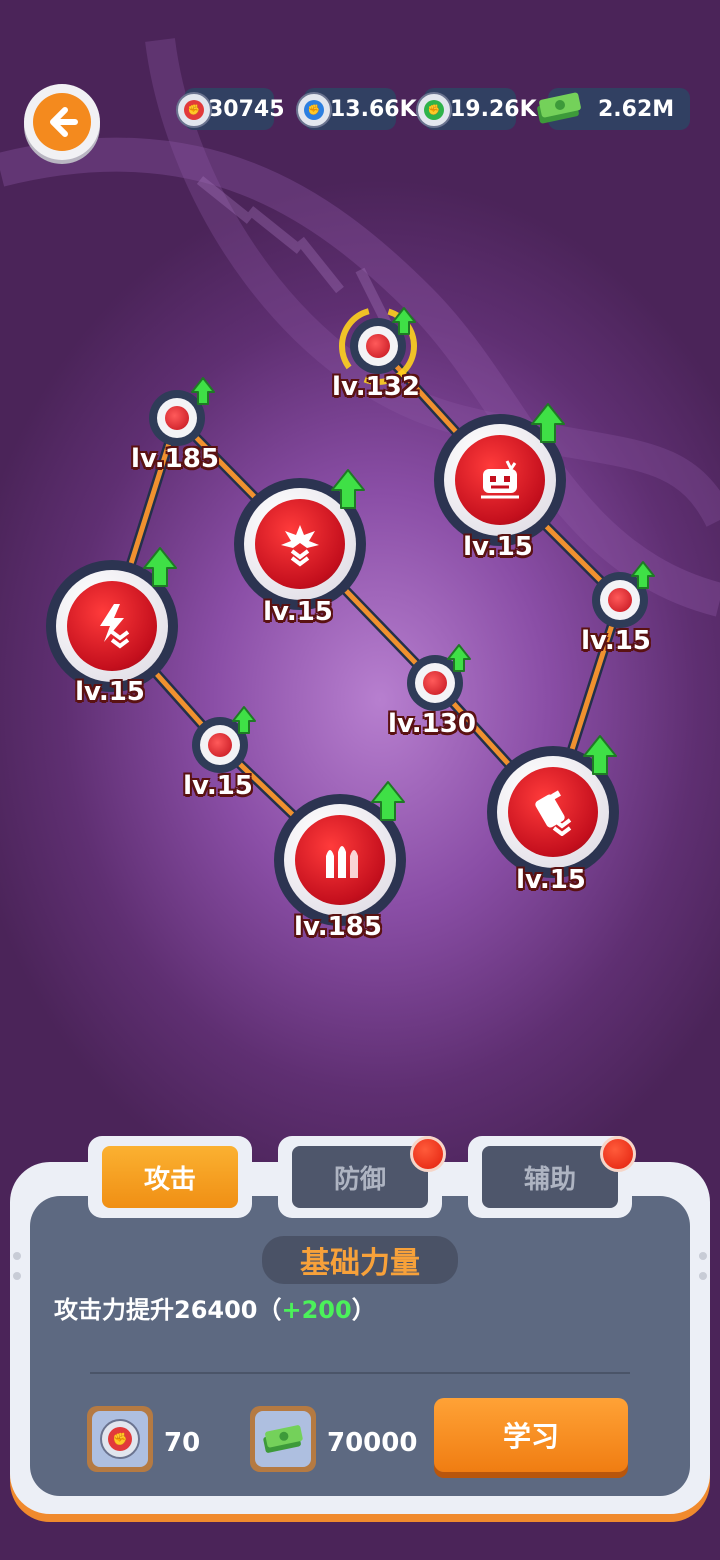 Image resolution: width=720 pixels, height=1560 pixels. I want to click on skill-node-bullets, so click(340, 860).